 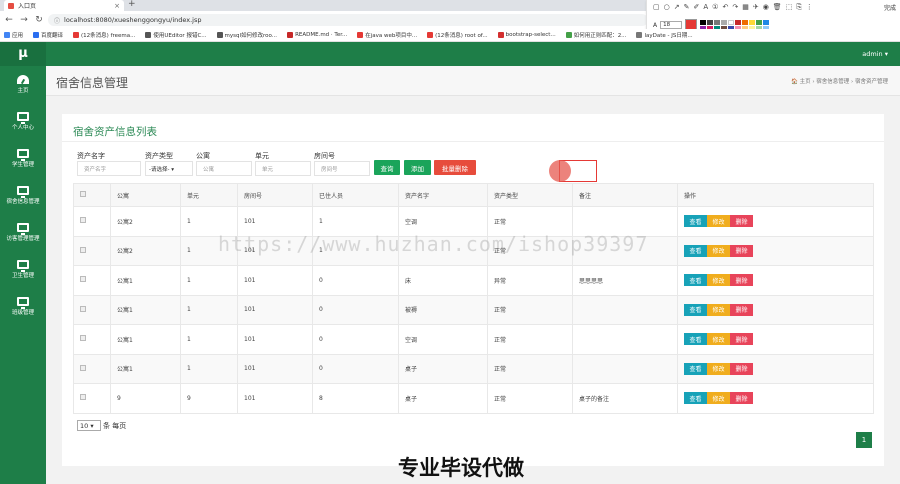 What do you see at coordinates (766, 7) in the screenshot?
I see `record-icon: ◉` at bounding box center [766, 7].